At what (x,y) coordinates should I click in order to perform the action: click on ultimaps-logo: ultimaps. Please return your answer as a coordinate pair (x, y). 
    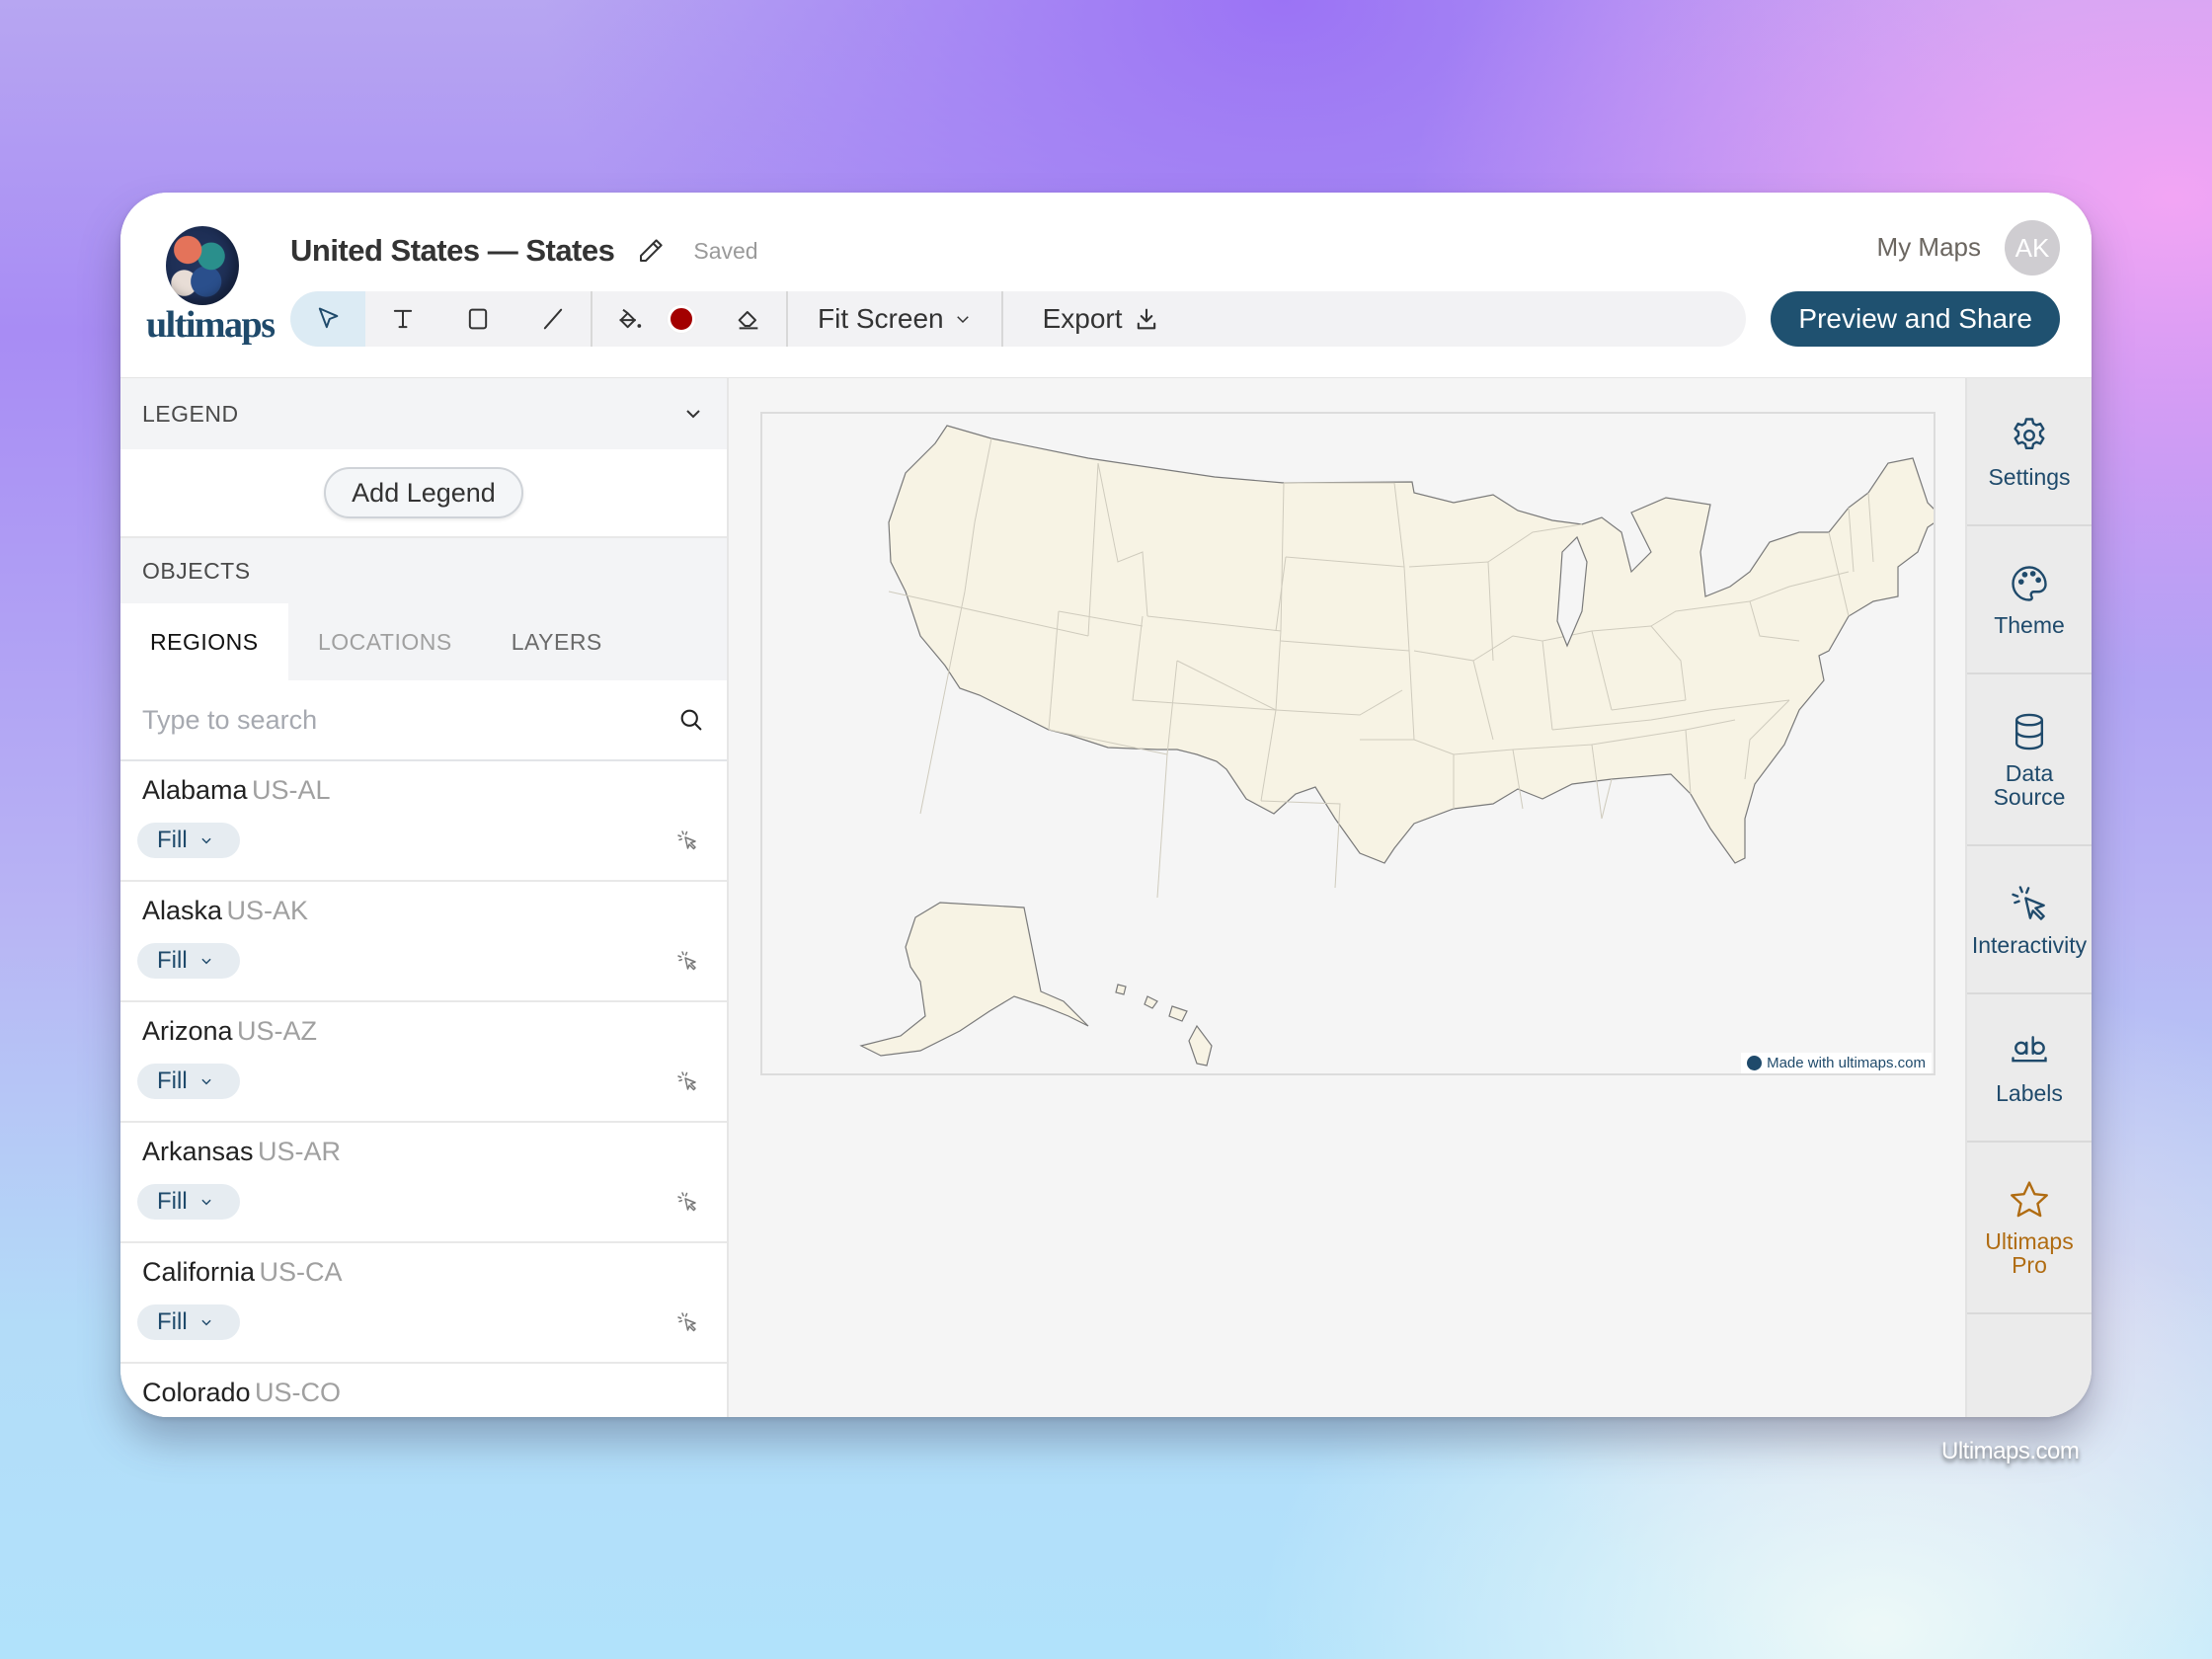
    Looking at the image, I should click on (211, 286).